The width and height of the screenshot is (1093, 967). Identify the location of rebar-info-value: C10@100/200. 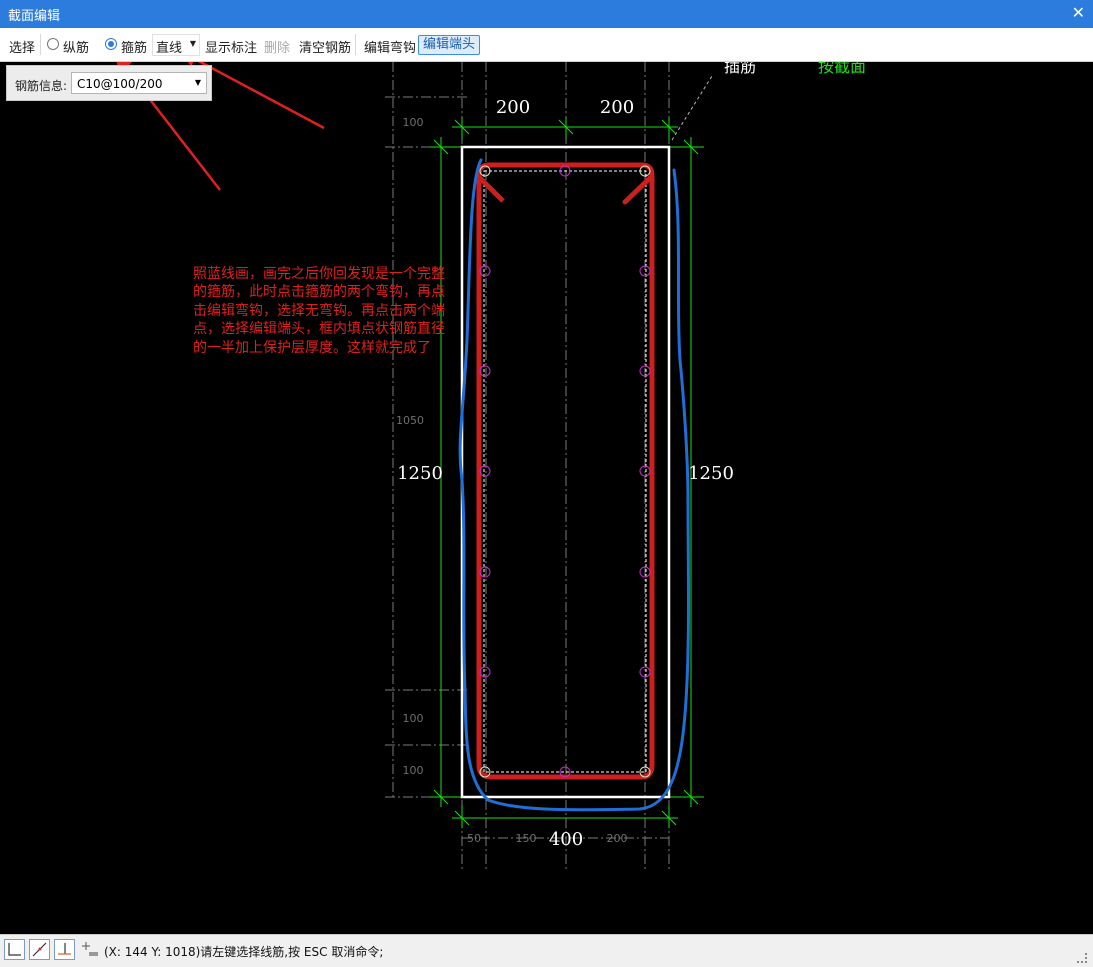
(120, 84).